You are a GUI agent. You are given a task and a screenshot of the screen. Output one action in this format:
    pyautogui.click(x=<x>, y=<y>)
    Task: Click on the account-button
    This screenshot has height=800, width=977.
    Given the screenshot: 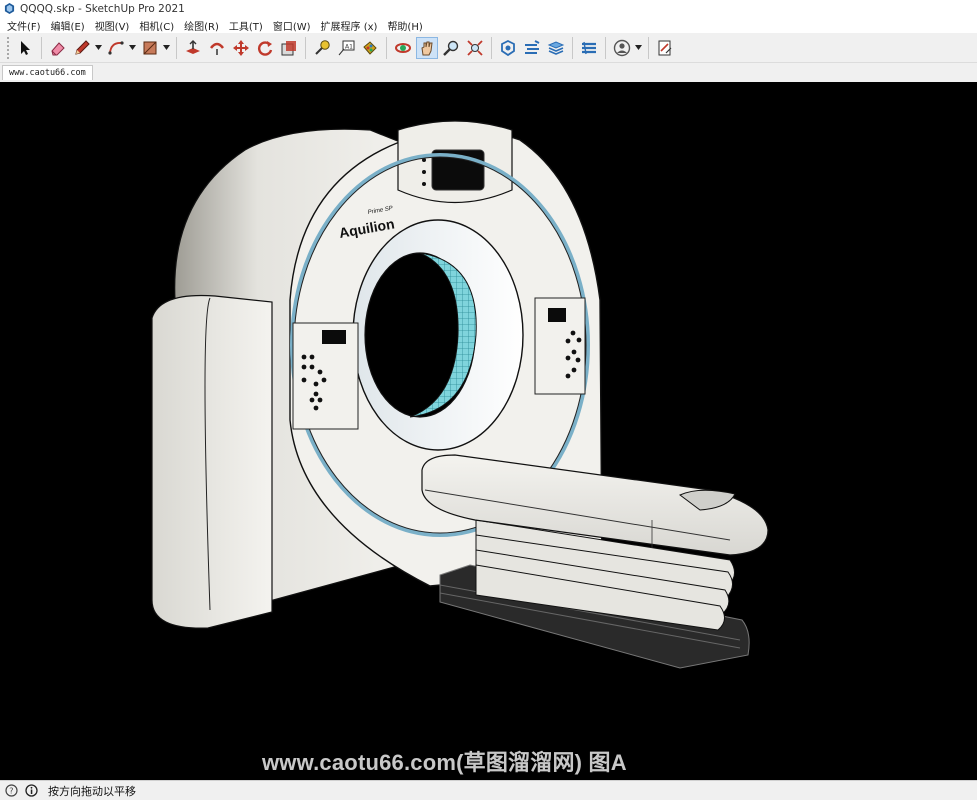 What is the action you would take?
    pyautogui.click(x=622, y=48)
    